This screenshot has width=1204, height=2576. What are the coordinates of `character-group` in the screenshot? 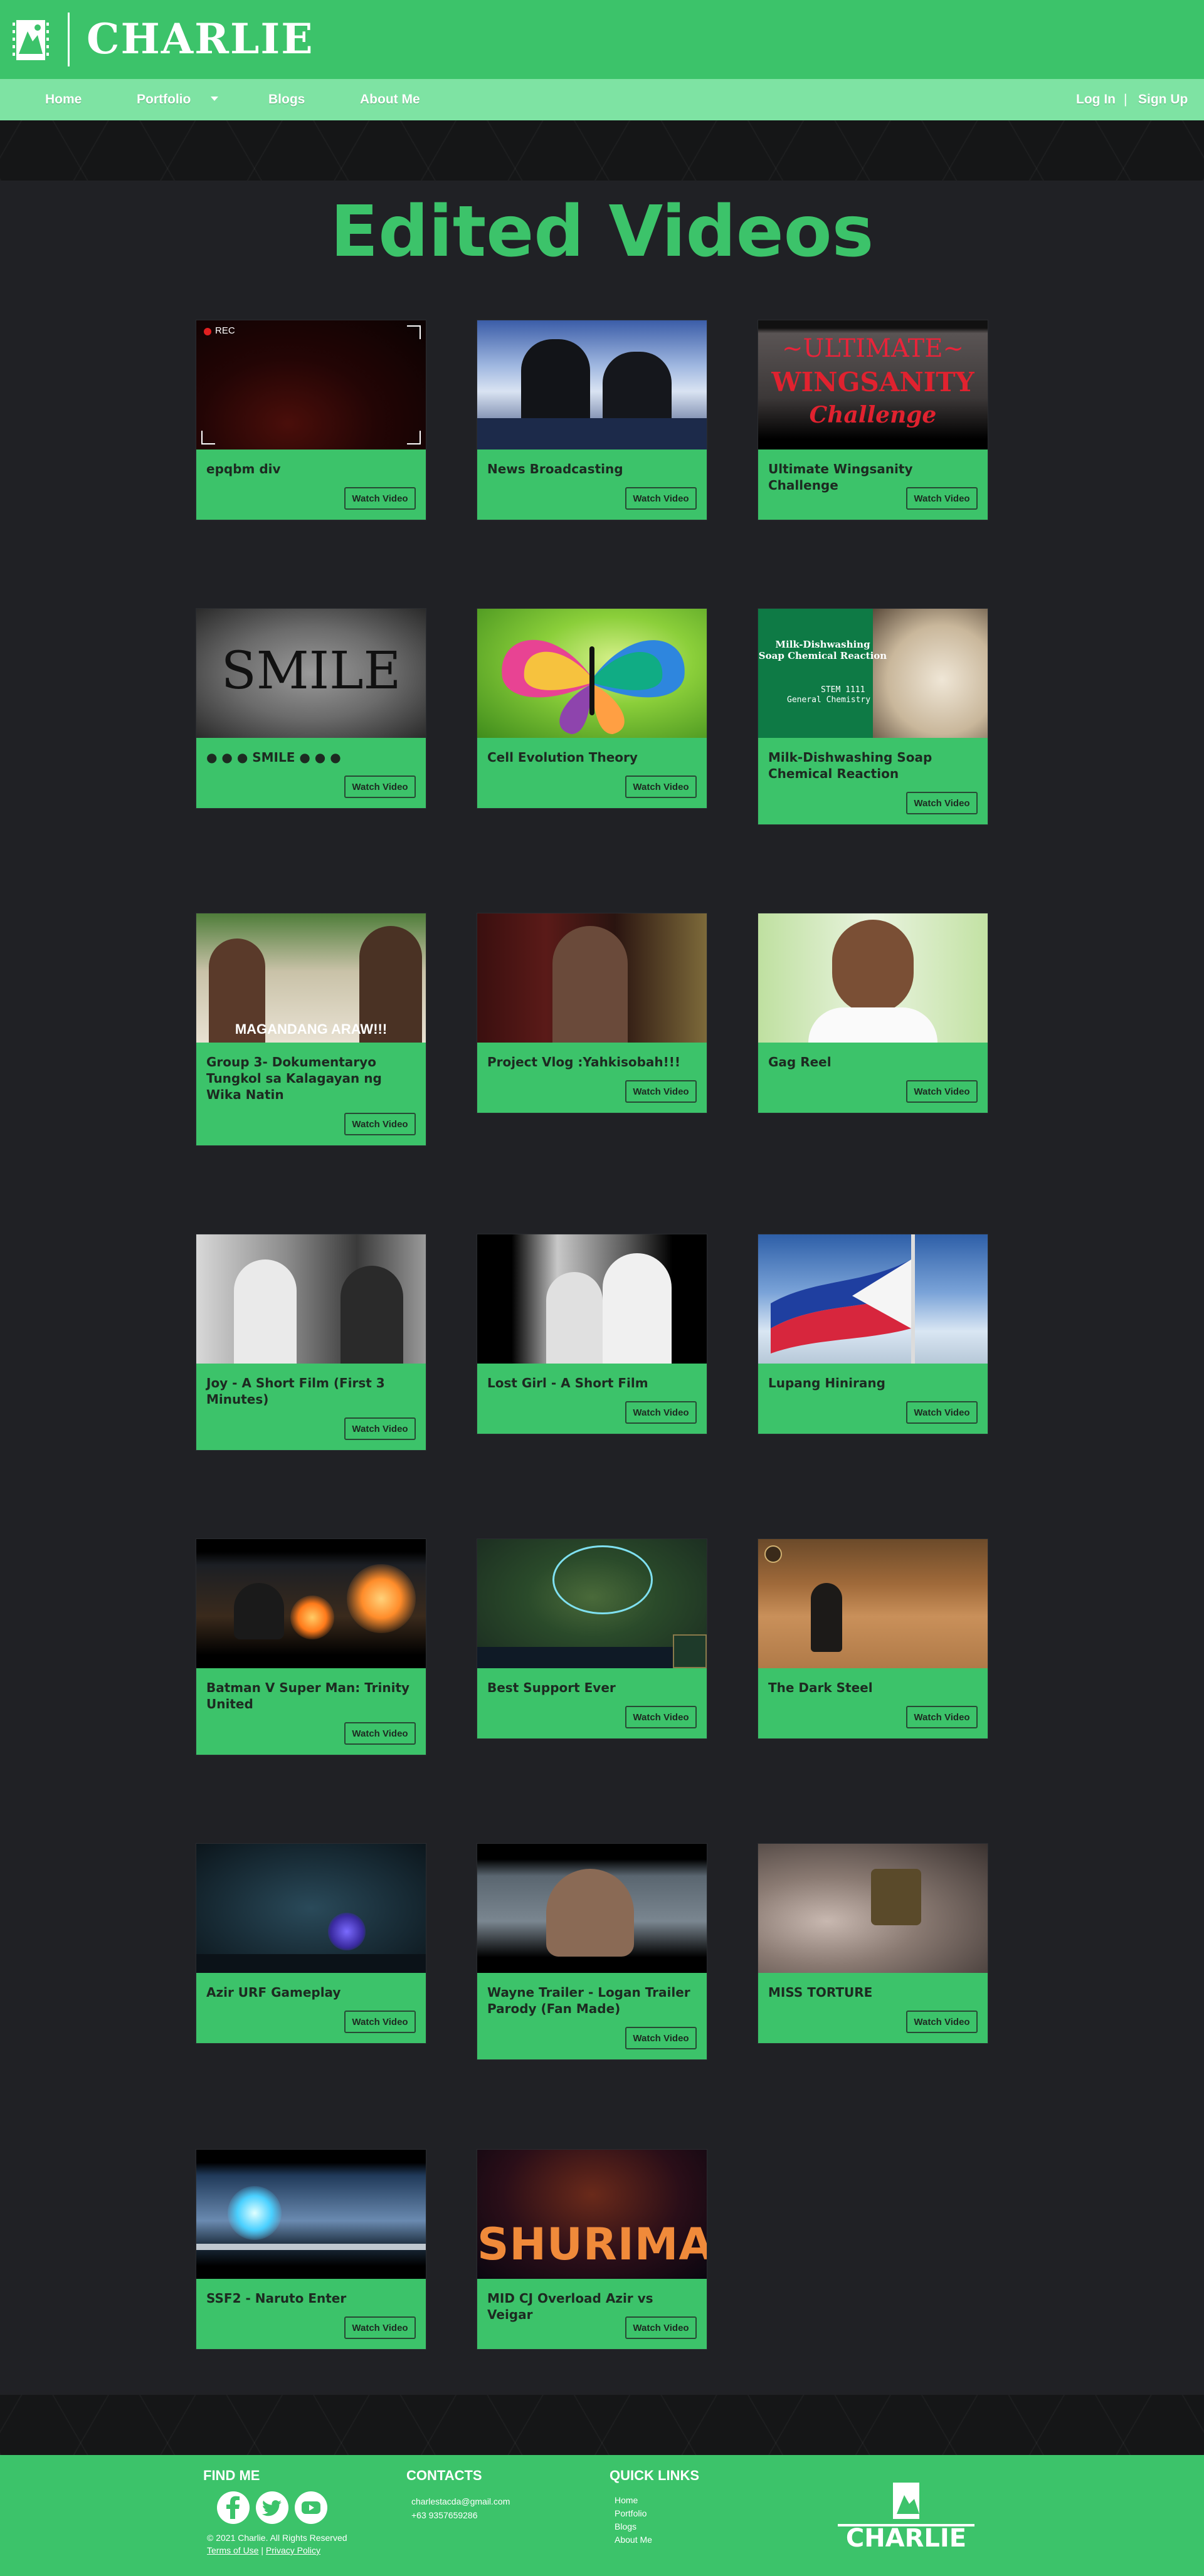 It's located at (896, 1897).